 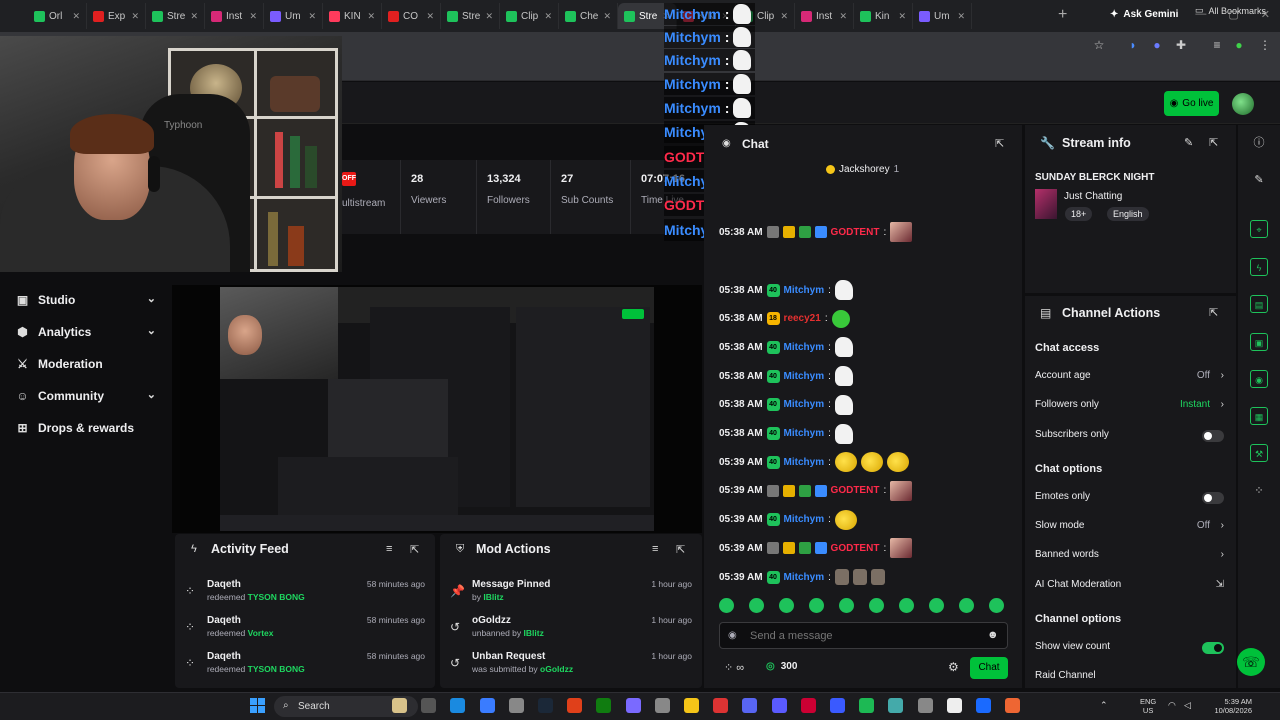 What do you see at coordinates (1217, 45) in the screenshot?
I see `media-icon: ≡` at bounding box center [1217, 45].